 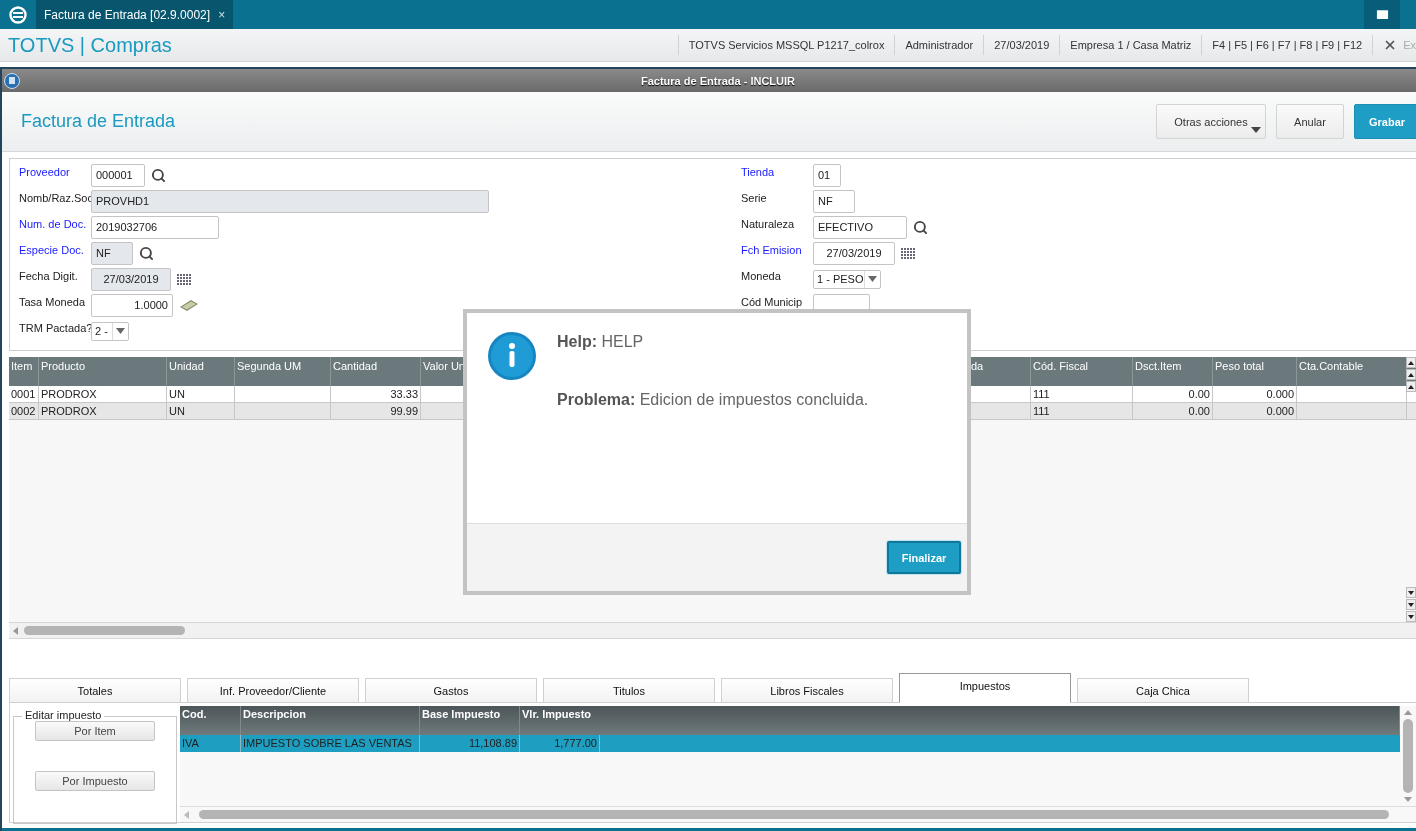 What do you see at coordinates (98, 121) in the screenshot?
I see `page-title: Factura de Entrada` at bounding box center [98, 121].